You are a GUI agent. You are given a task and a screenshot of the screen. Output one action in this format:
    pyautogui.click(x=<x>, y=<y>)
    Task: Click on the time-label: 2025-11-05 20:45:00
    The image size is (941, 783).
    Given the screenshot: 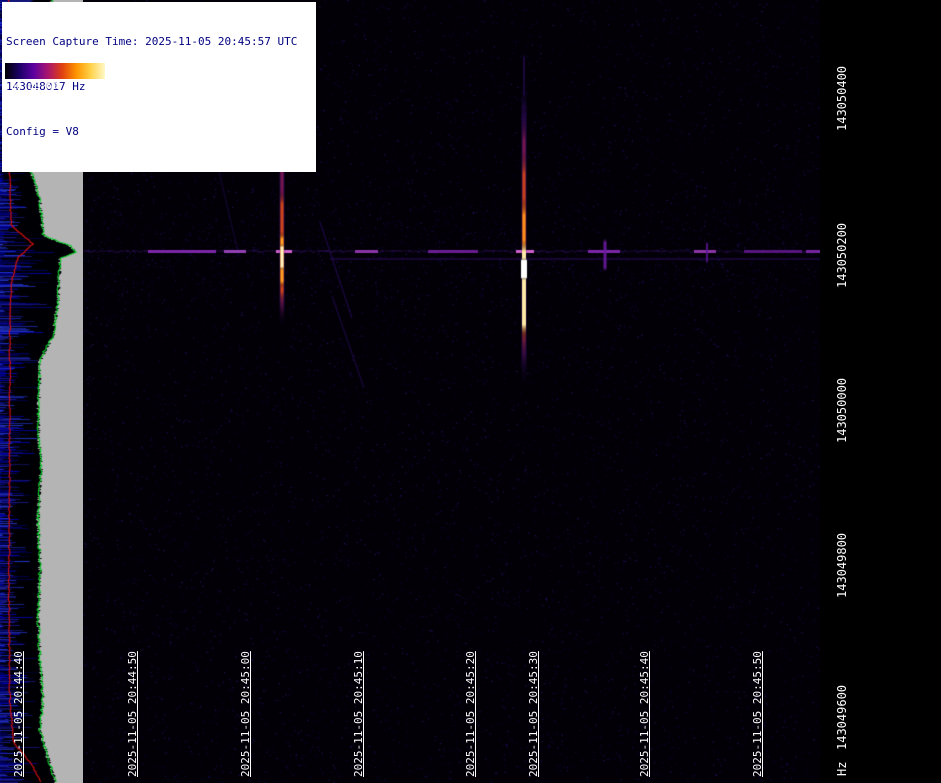 What is the action you would take?
    pyautogui.click(x=245, y=714)
    